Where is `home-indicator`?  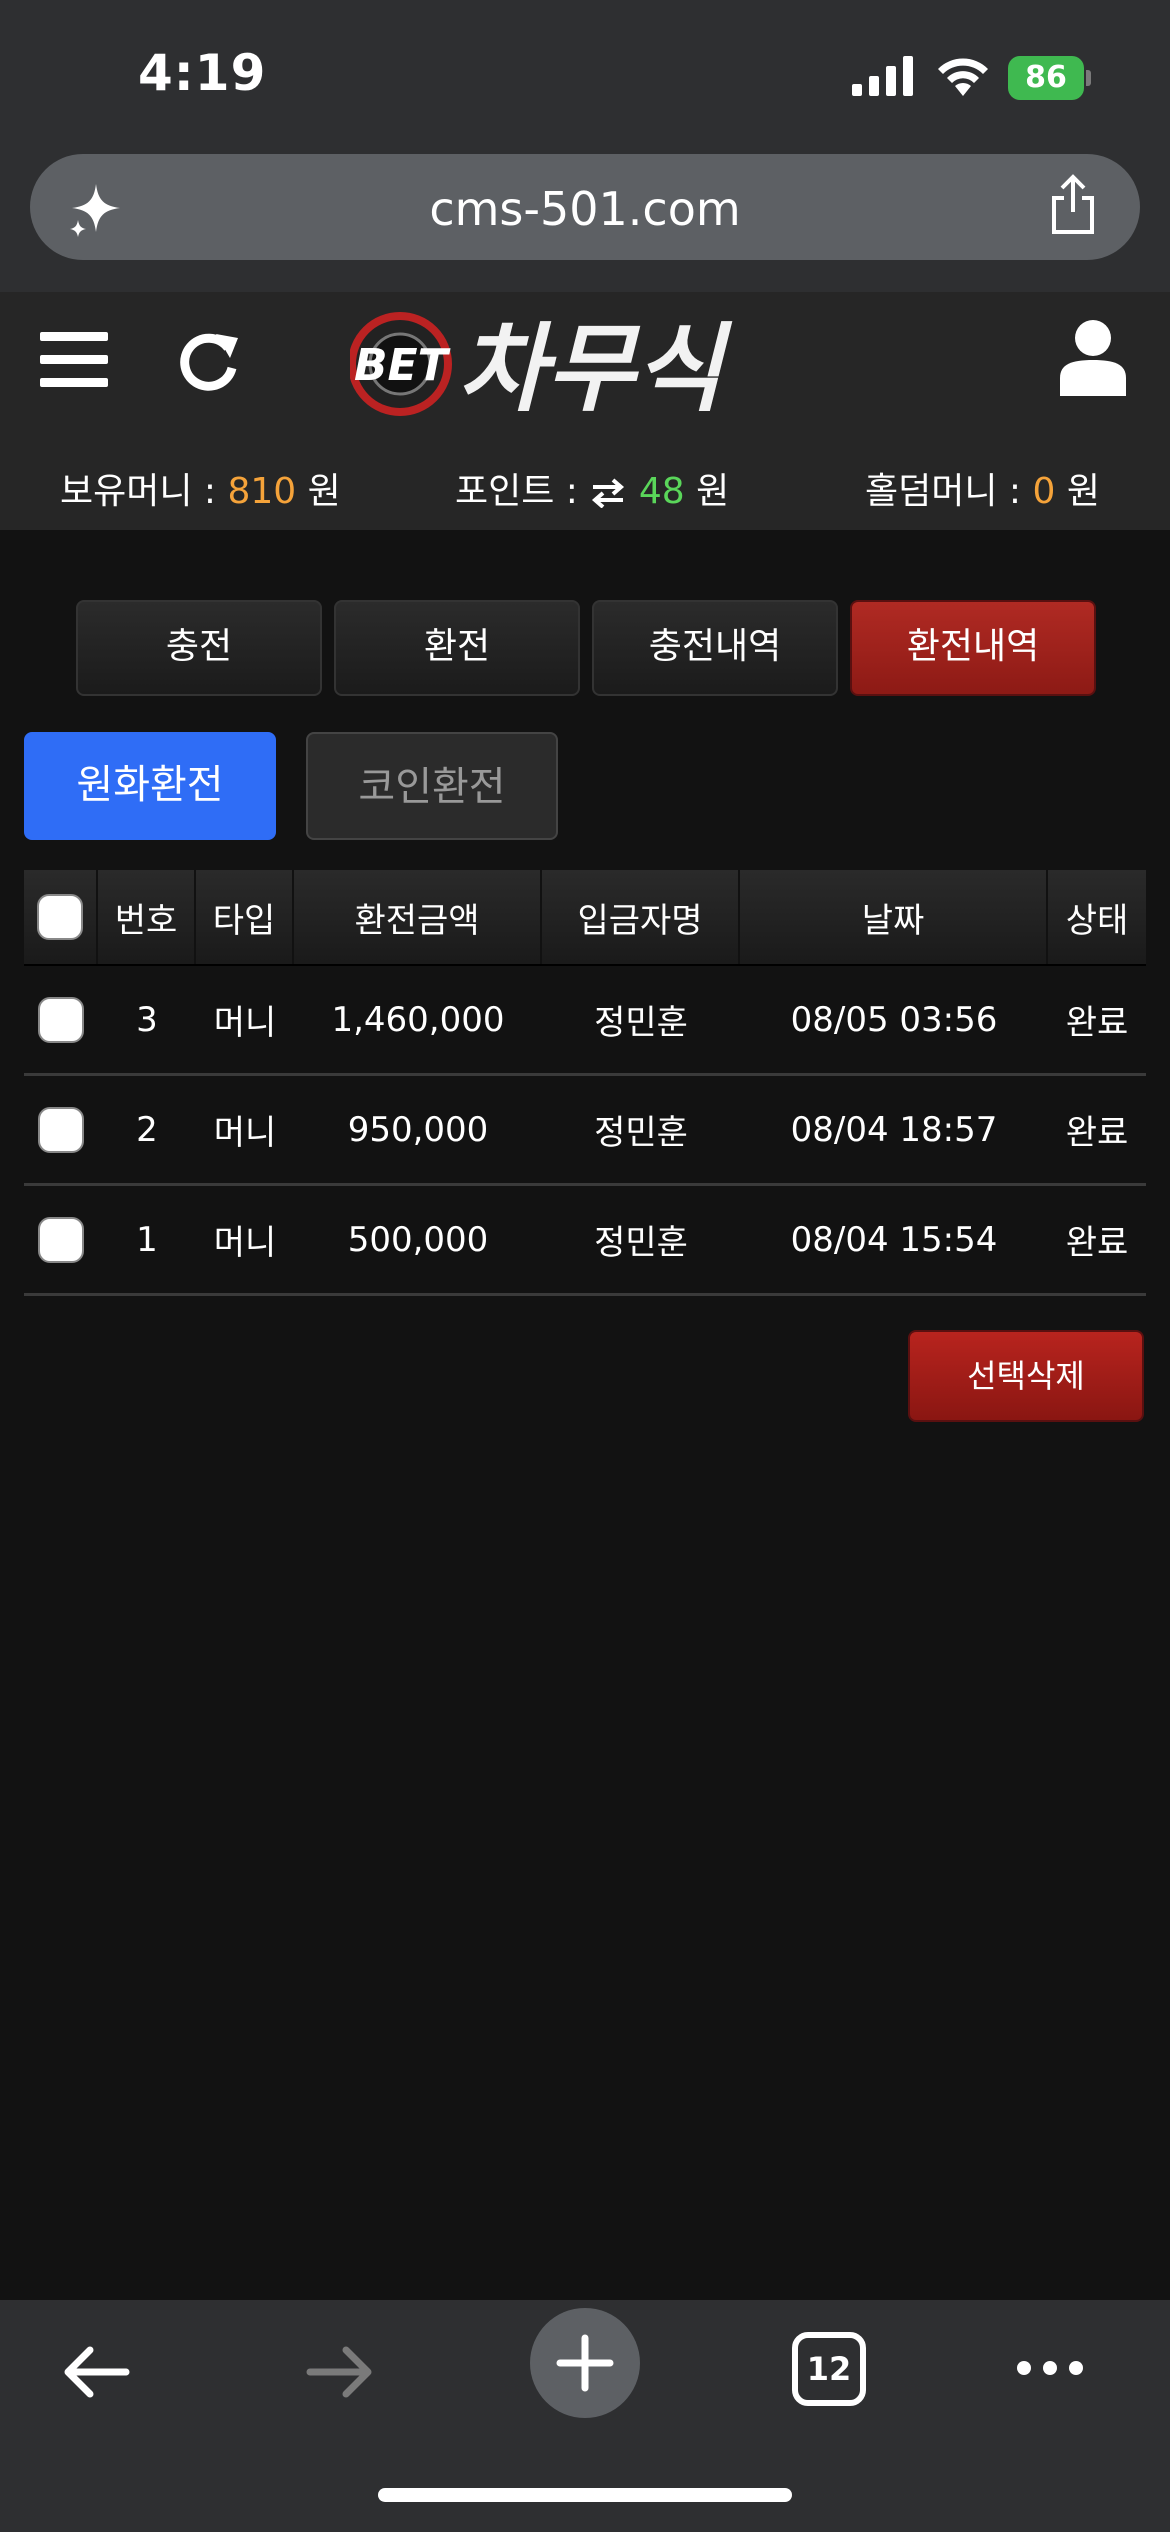
home-indicator is located at coordinates (585, 2495).